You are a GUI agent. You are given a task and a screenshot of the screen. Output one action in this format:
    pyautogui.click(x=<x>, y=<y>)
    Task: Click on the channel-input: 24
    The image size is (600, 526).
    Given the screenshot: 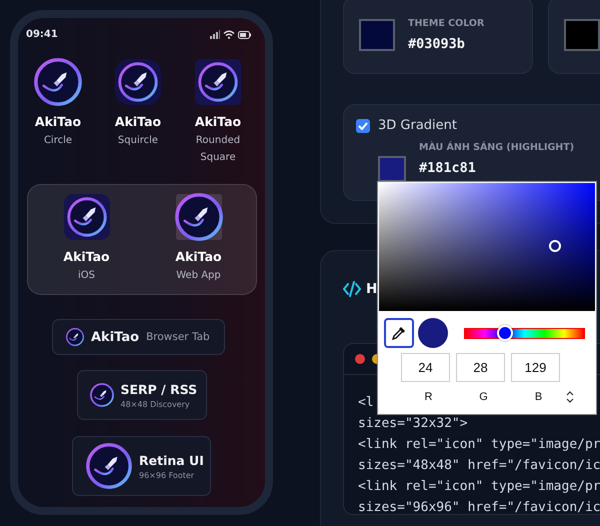 What is the action you would take?
    pyautogui.click(x=425, y=367)
    